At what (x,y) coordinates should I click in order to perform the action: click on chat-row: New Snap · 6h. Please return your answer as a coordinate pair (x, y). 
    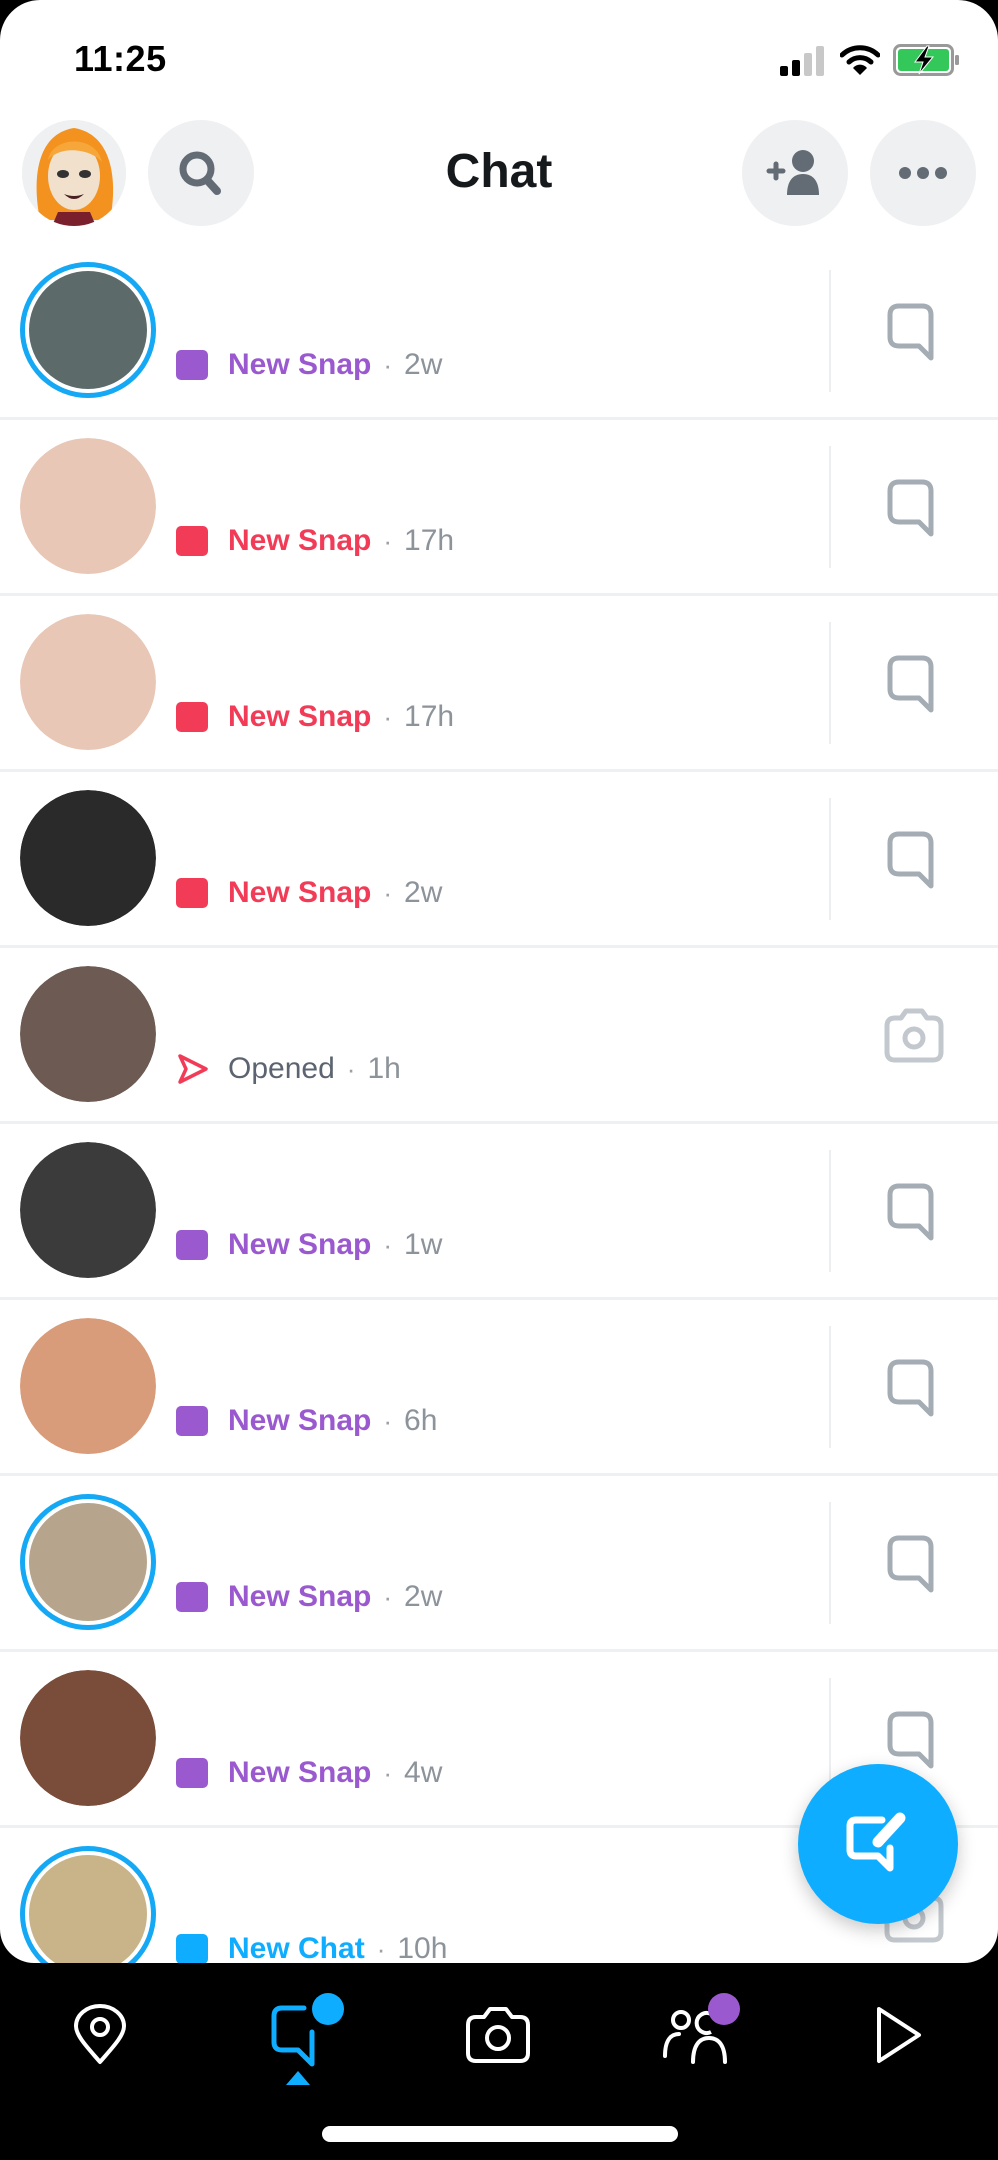
    Looking at the image, I should click on (499, 1388).